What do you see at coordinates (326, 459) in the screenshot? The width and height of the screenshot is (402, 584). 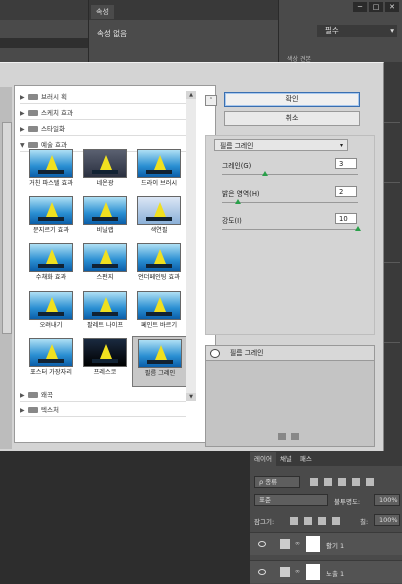 I see `layers-tab-bar: 레이어 채널 패스` at bounding box center [326, 459].